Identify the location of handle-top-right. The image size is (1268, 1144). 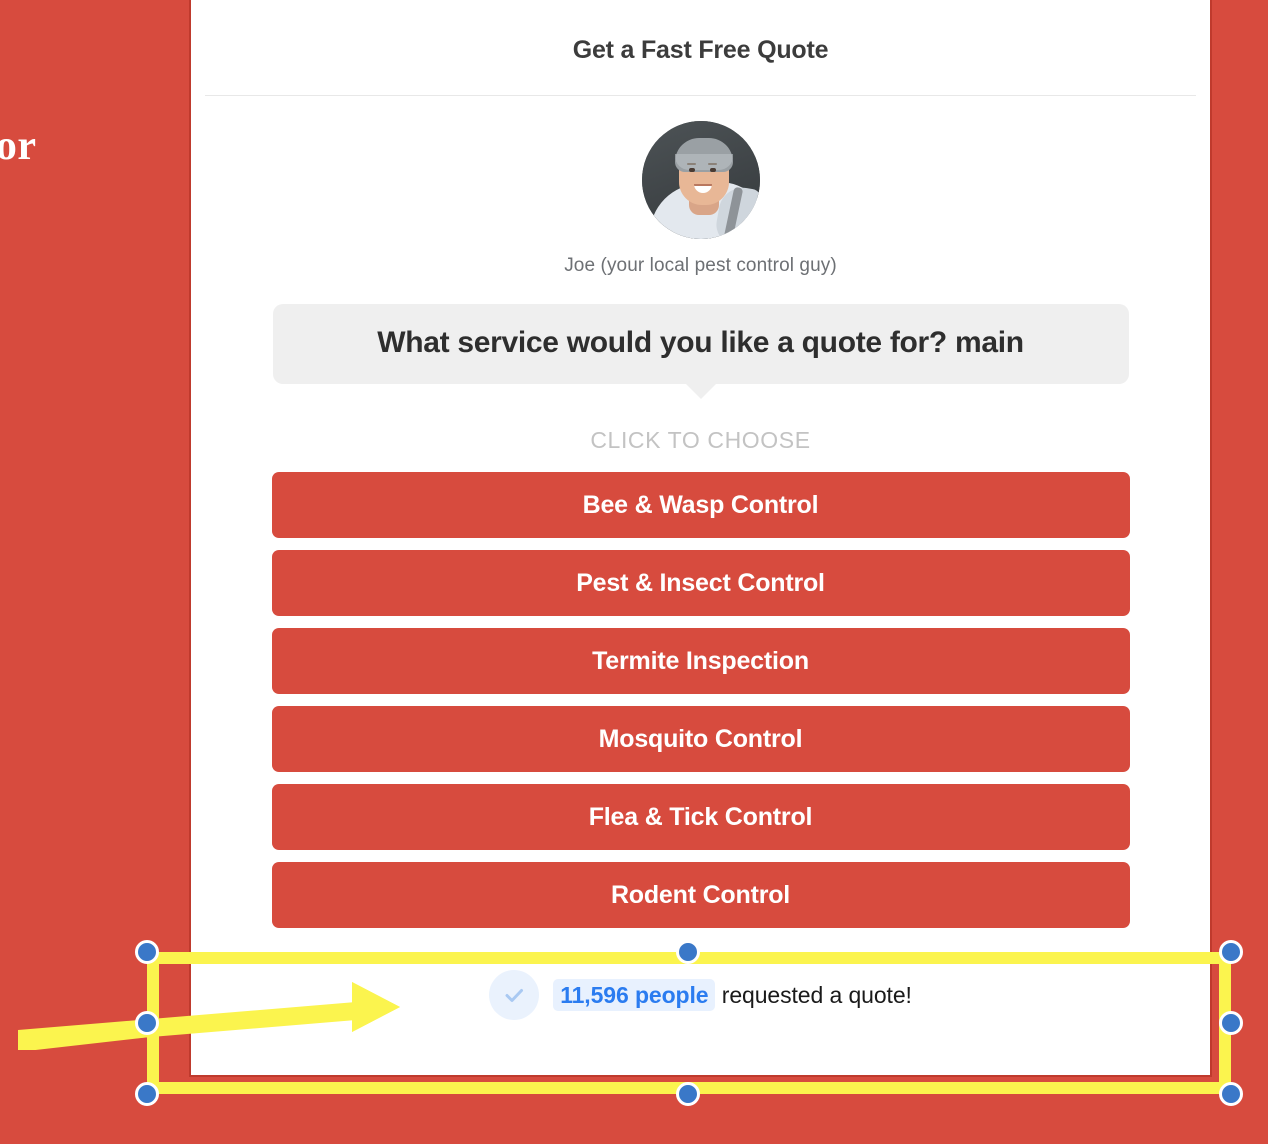
(1231, 952).